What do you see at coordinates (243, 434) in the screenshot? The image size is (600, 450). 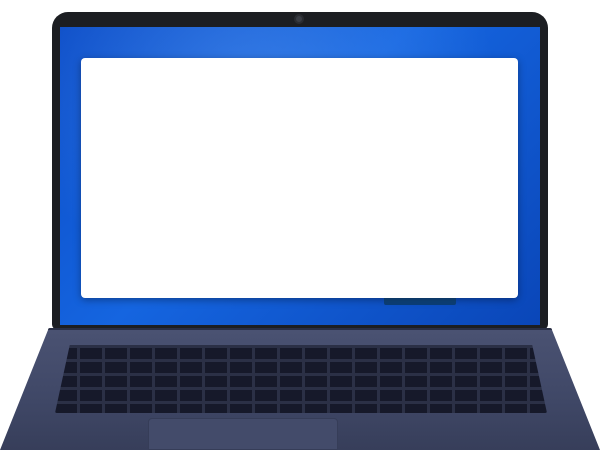 I see `touchpad` at bounding box center [243, 434].